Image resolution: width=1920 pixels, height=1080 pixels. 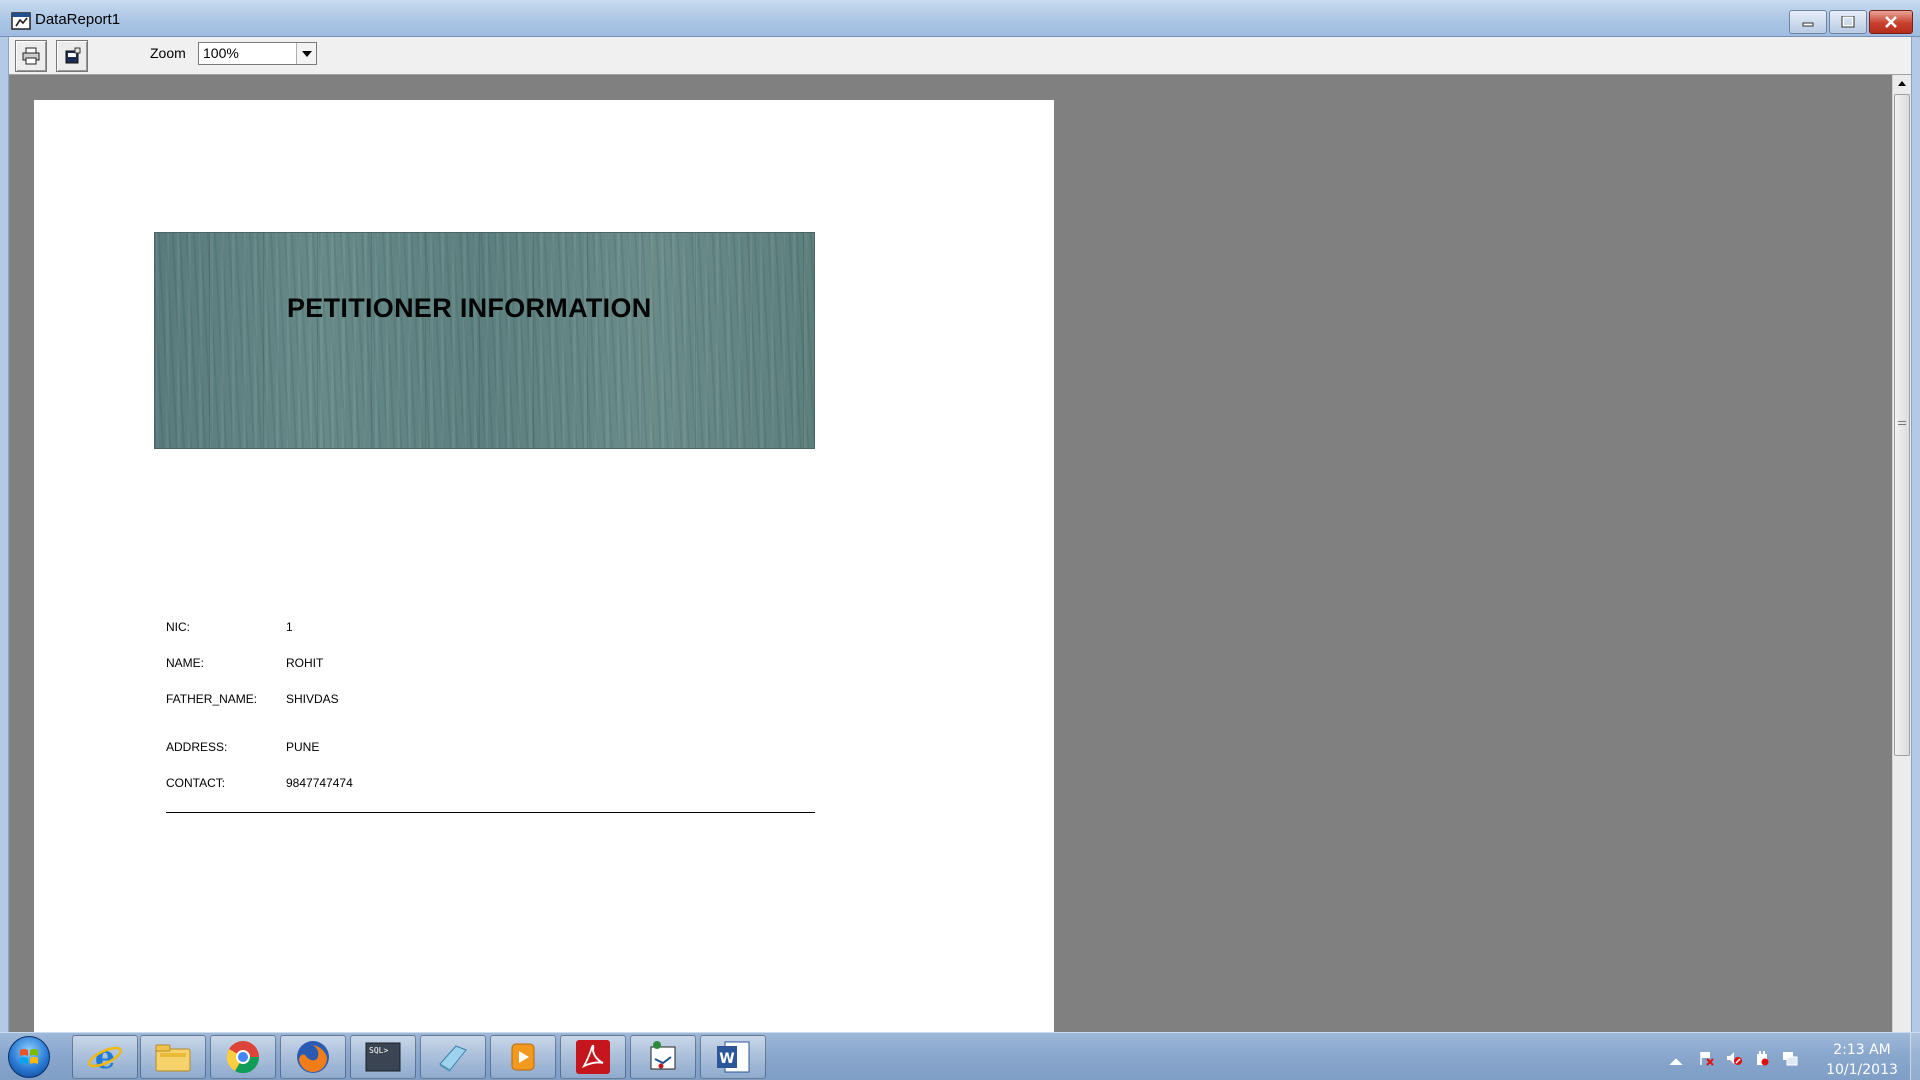 What do you see at coordinates (21, 21) in the screenshot?
I see `report-icon` at bounding box center [21, 21].